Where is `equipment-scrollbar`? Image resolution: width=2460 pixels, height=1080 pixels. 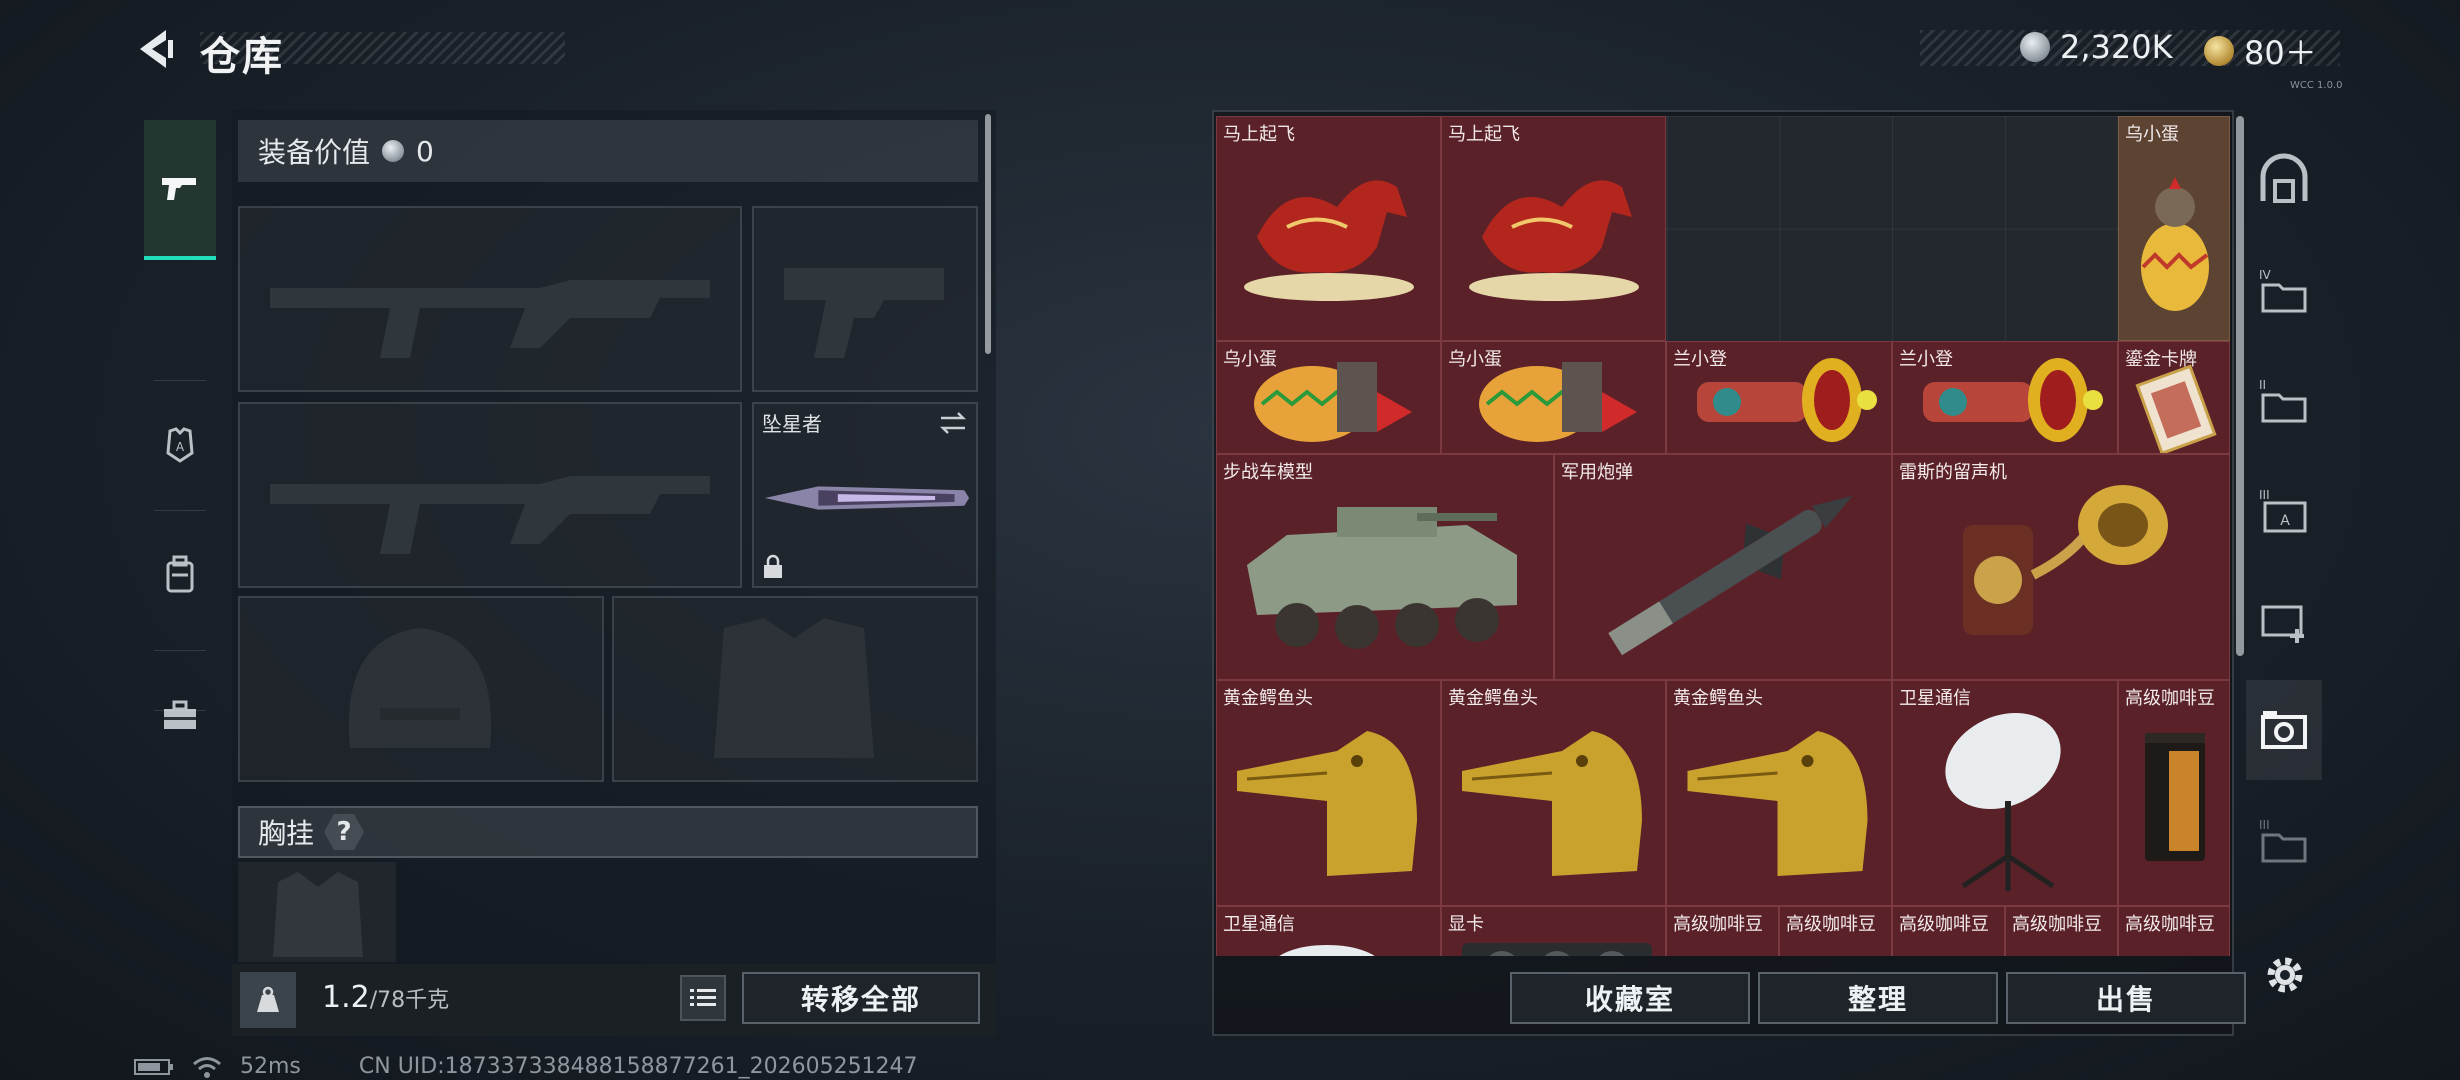
equipment-scrollbar is located at coordinates (988, 234).